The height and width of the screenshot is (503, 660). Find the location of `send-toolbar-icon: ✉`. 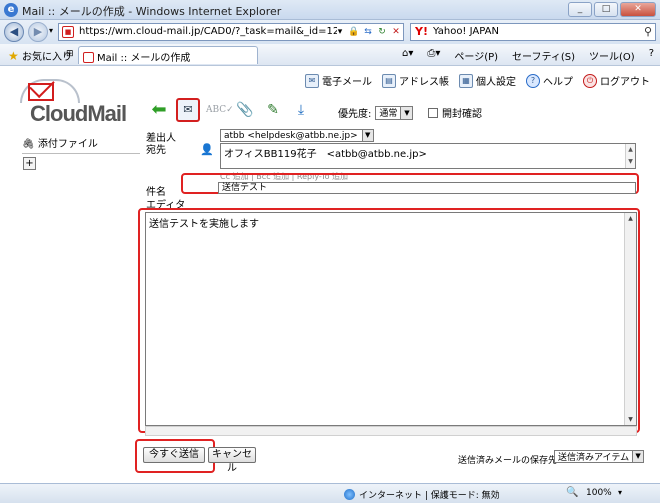

send-toolbar-icon: ✉ is located at coordinates (188, 110).